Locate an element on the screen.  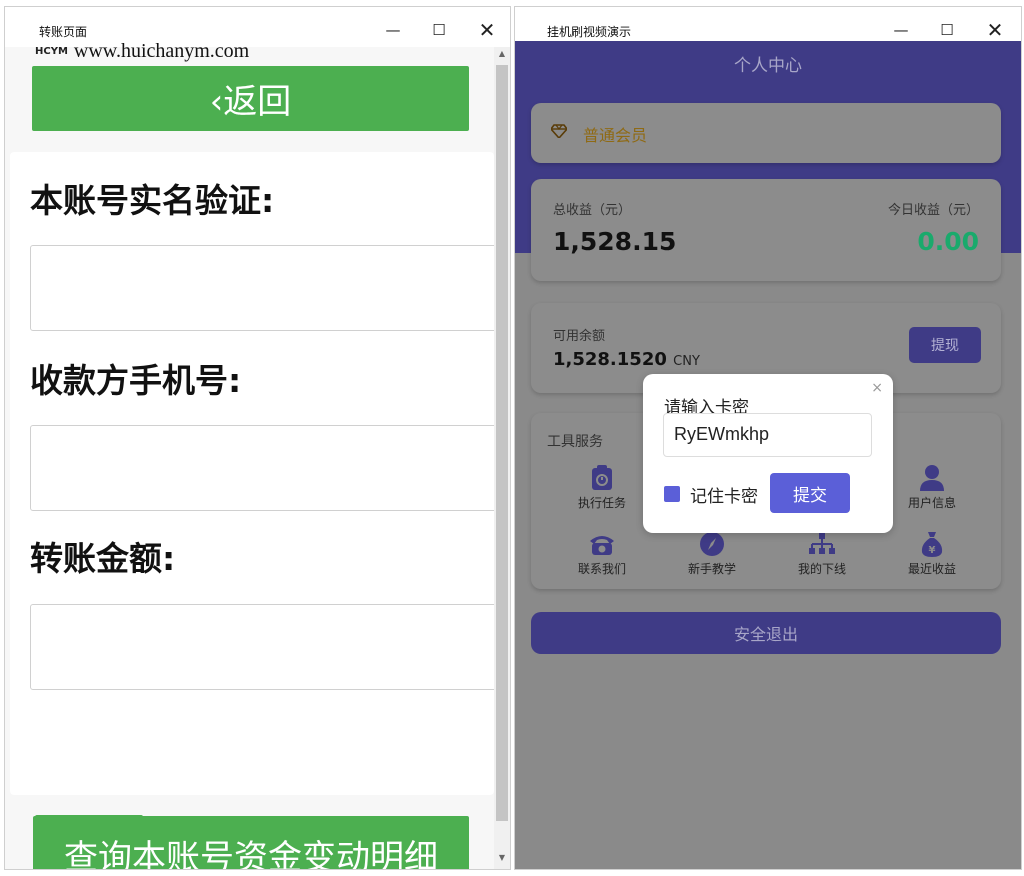
window-title: 转账页面 is located at coordinates (63, 32).